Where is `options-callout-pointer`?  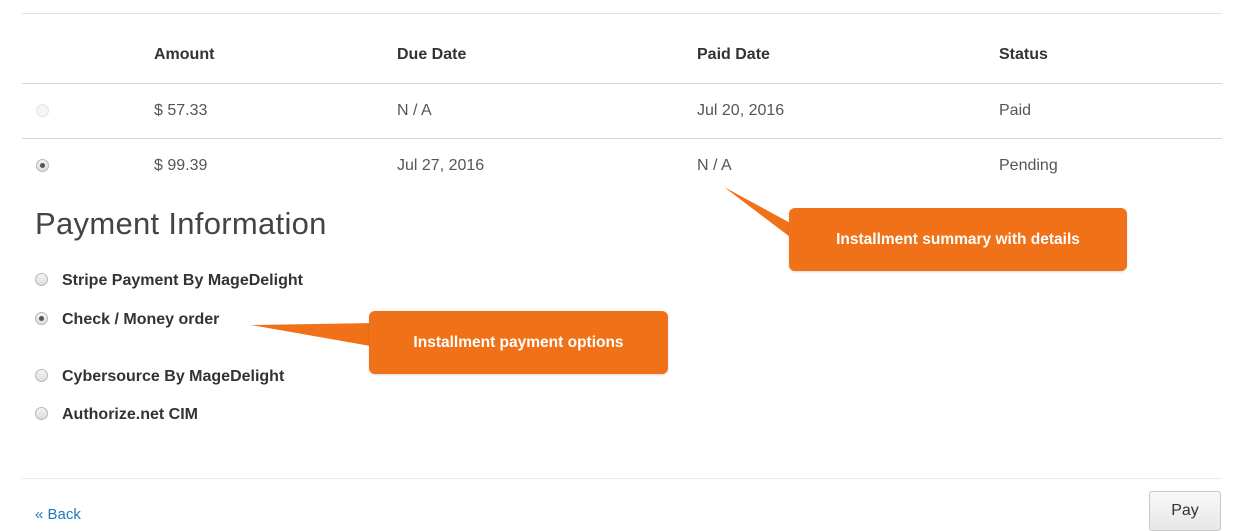 options-callout-pointer is located at coordinates (313, 335).